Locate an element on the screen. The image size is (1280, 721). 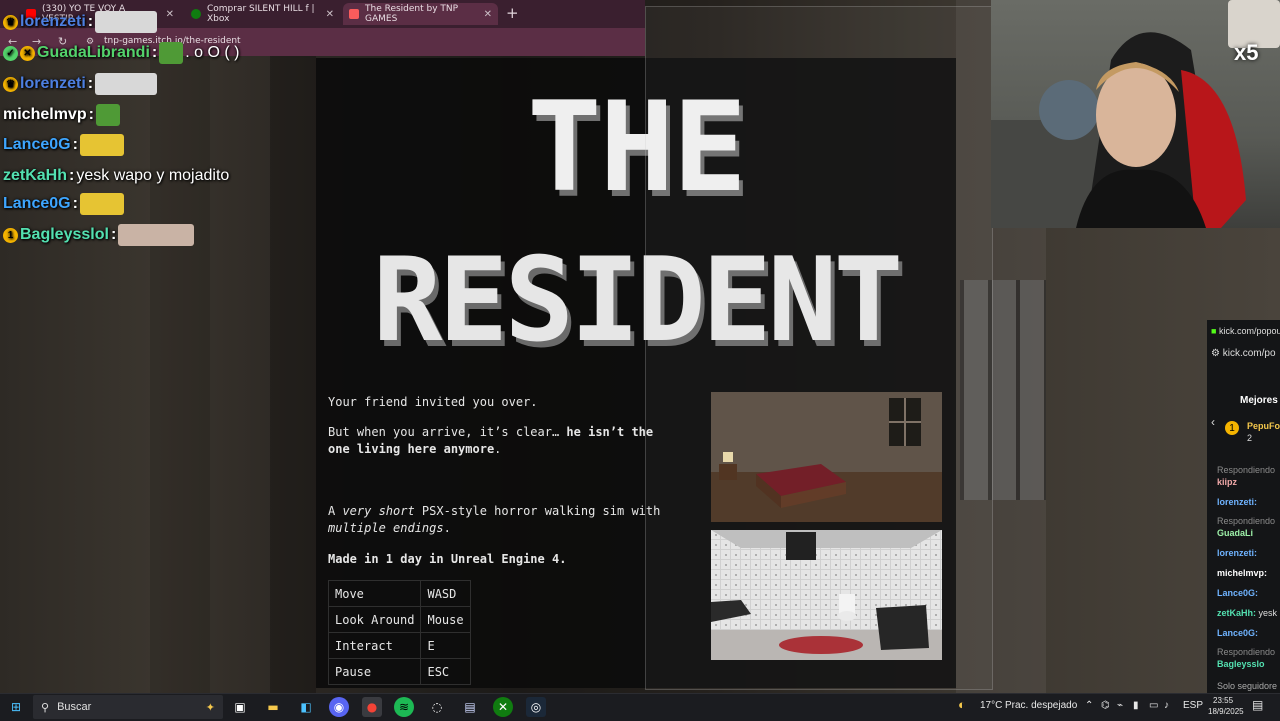
wall-shadow is located at coordinates (180, 346).